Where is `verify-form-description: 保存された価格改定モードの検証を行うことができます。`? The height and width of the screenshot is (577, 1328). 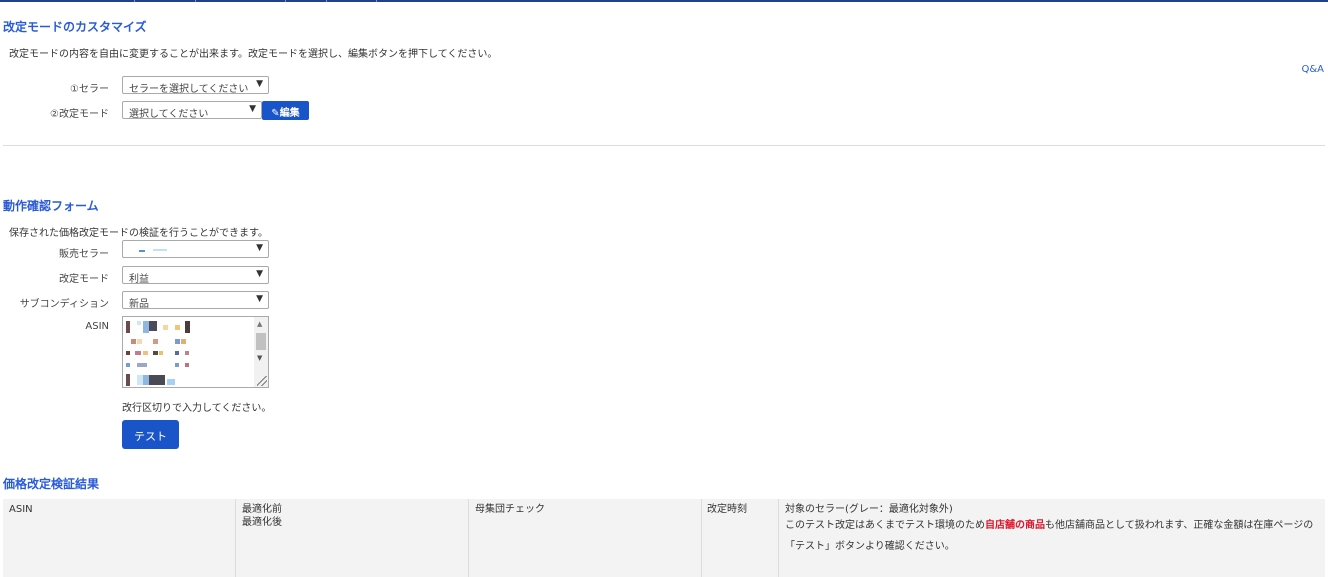 verify-form-description: 保存された価格改定モードの検証を行うことができます。 is located at coordinates (138, 233).